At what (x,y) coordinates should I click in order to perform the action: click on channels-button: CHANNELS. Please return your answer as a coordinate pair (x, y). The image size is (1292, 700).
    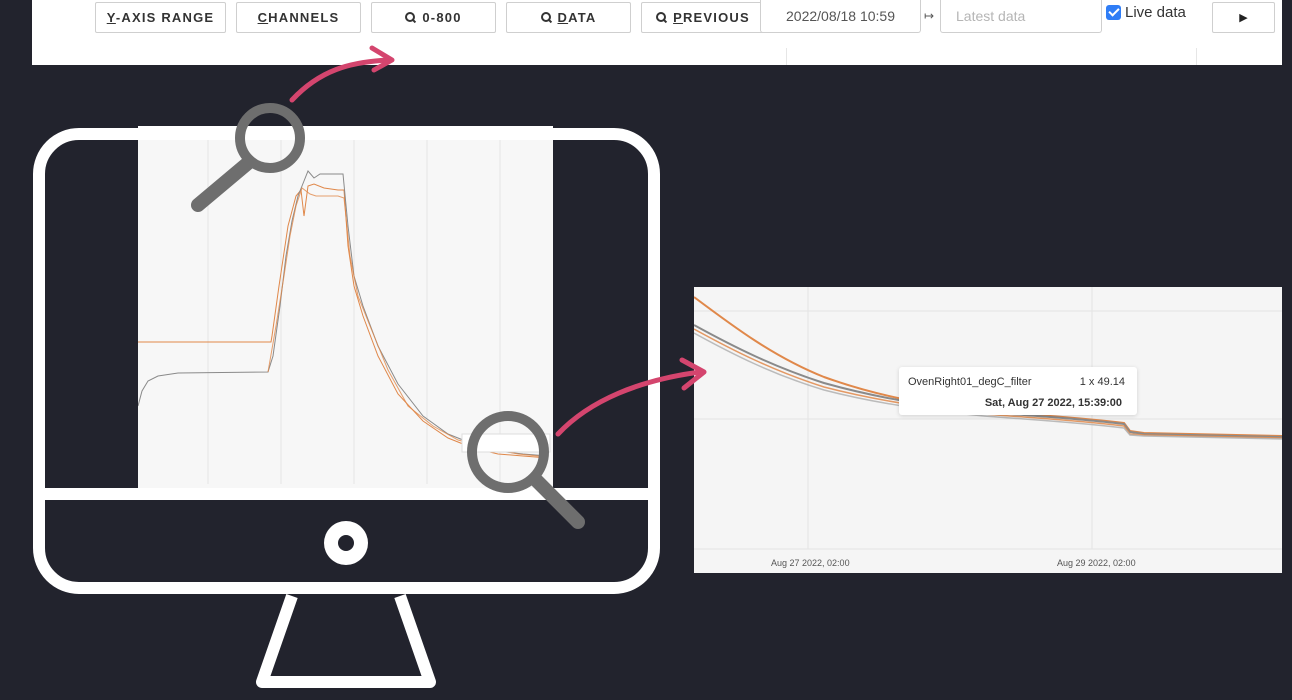
    Looking at the image, I should click on (298, 17).